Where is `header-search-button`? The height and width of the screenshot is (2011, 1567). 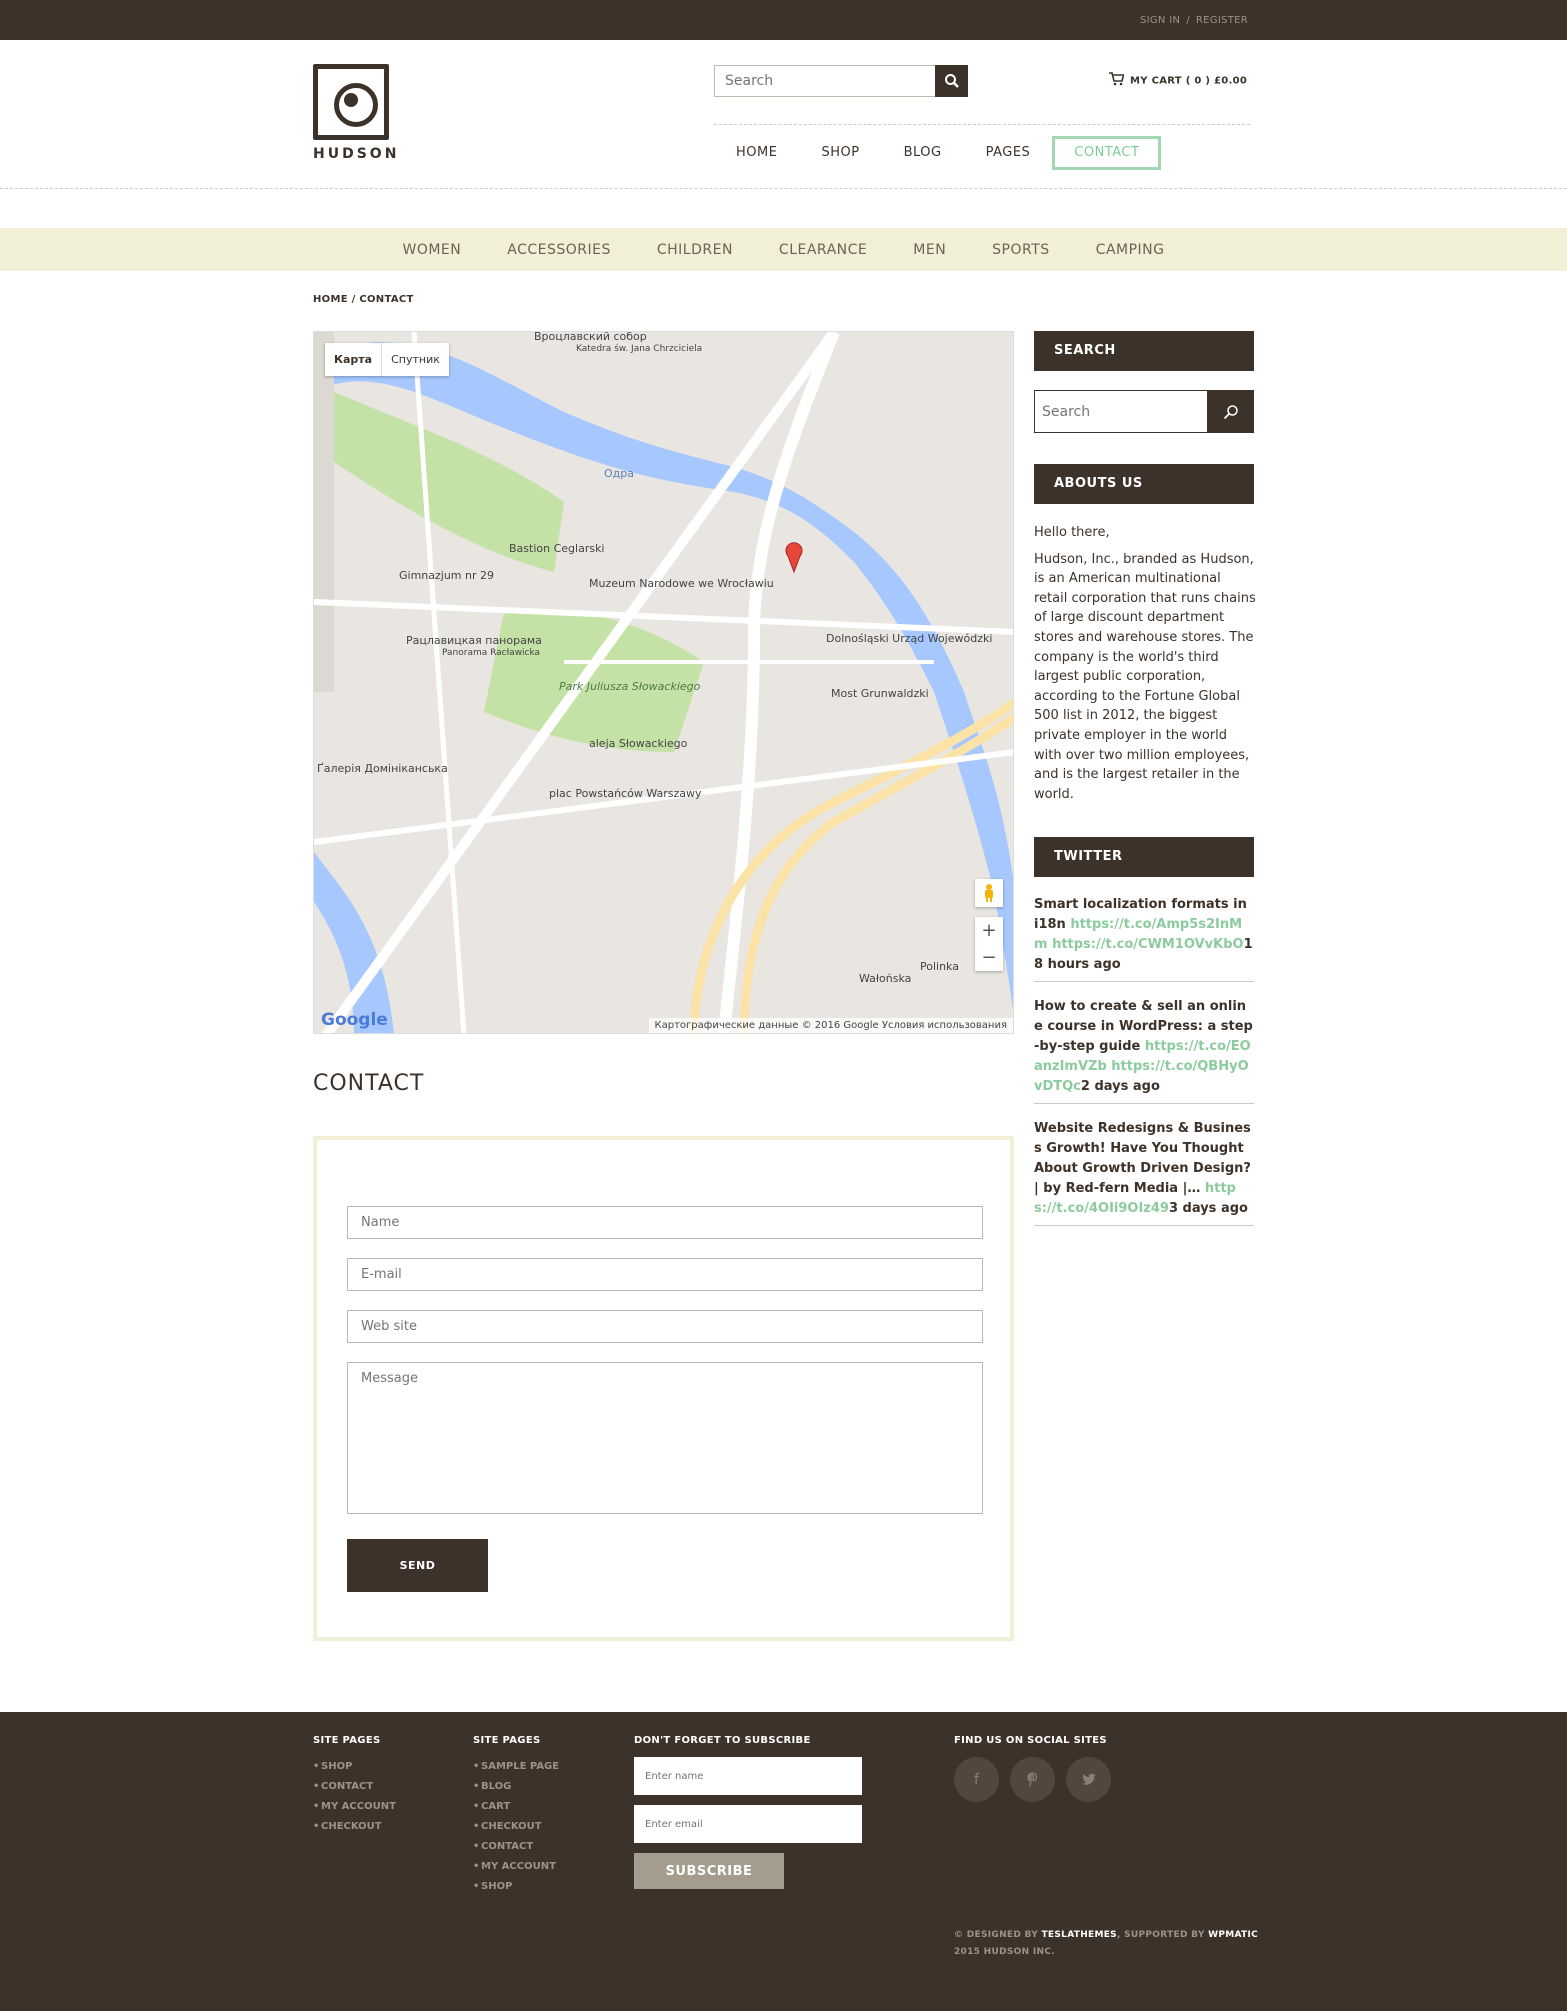 header-search-button is located at coordinates (951, 81).